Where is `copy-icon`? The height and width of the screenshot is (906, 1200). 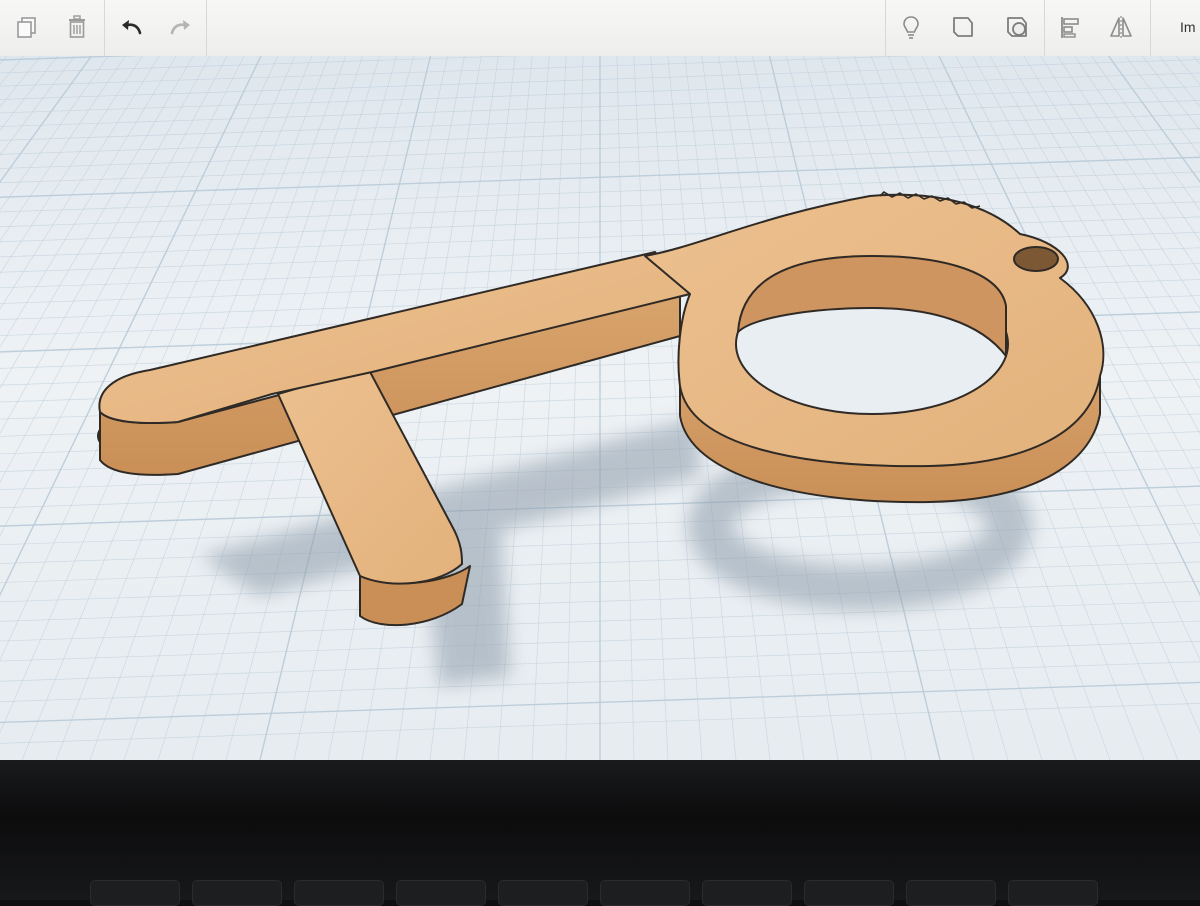
copy-icon is located at coordinates (26, 27).